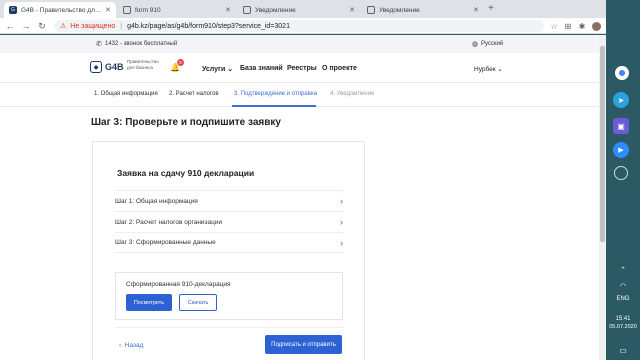 Image resolution: width=640 pixels, height=360 pixels. Describe the element at coordinates (623, 286) in the screenshot. I see `wifi-icon: ◠` at that location.